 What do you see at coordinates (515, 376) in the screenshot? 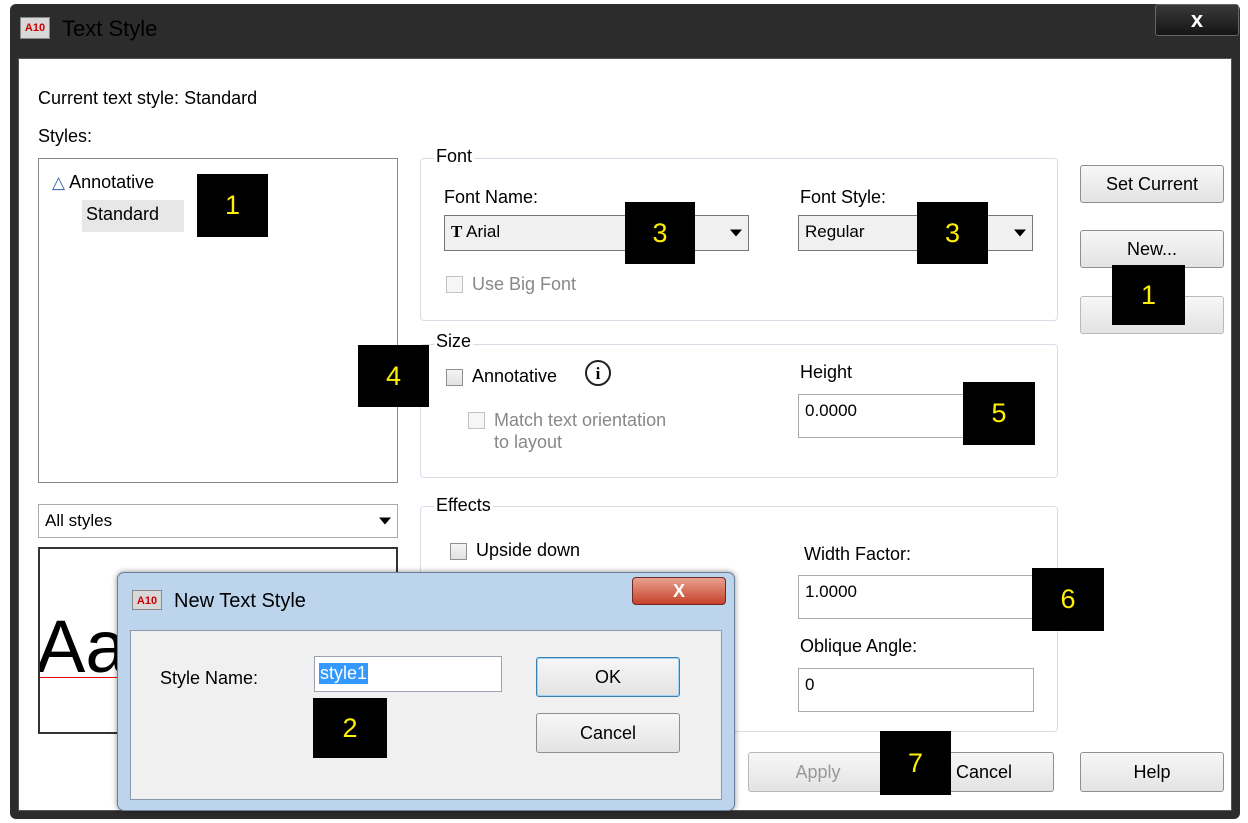
I see `annotative-label: Annotative` at bounding box center [515, 376].